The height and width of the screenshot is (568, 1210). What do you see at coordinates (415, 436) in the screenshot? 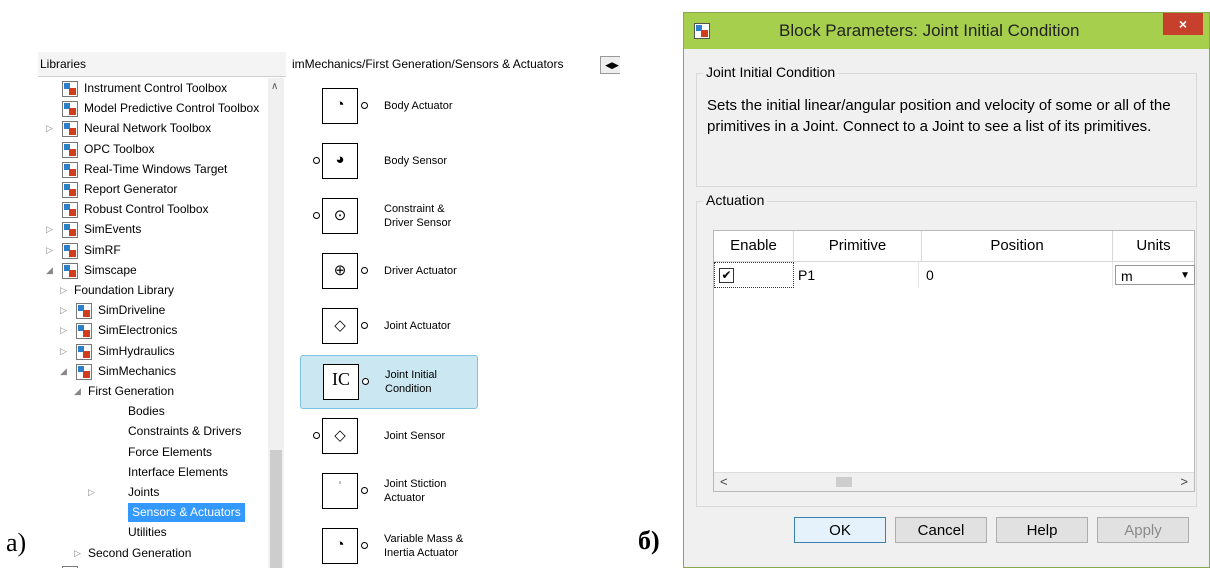
I see `block-name: Joint Sensor` at bounding box center [415, 436].